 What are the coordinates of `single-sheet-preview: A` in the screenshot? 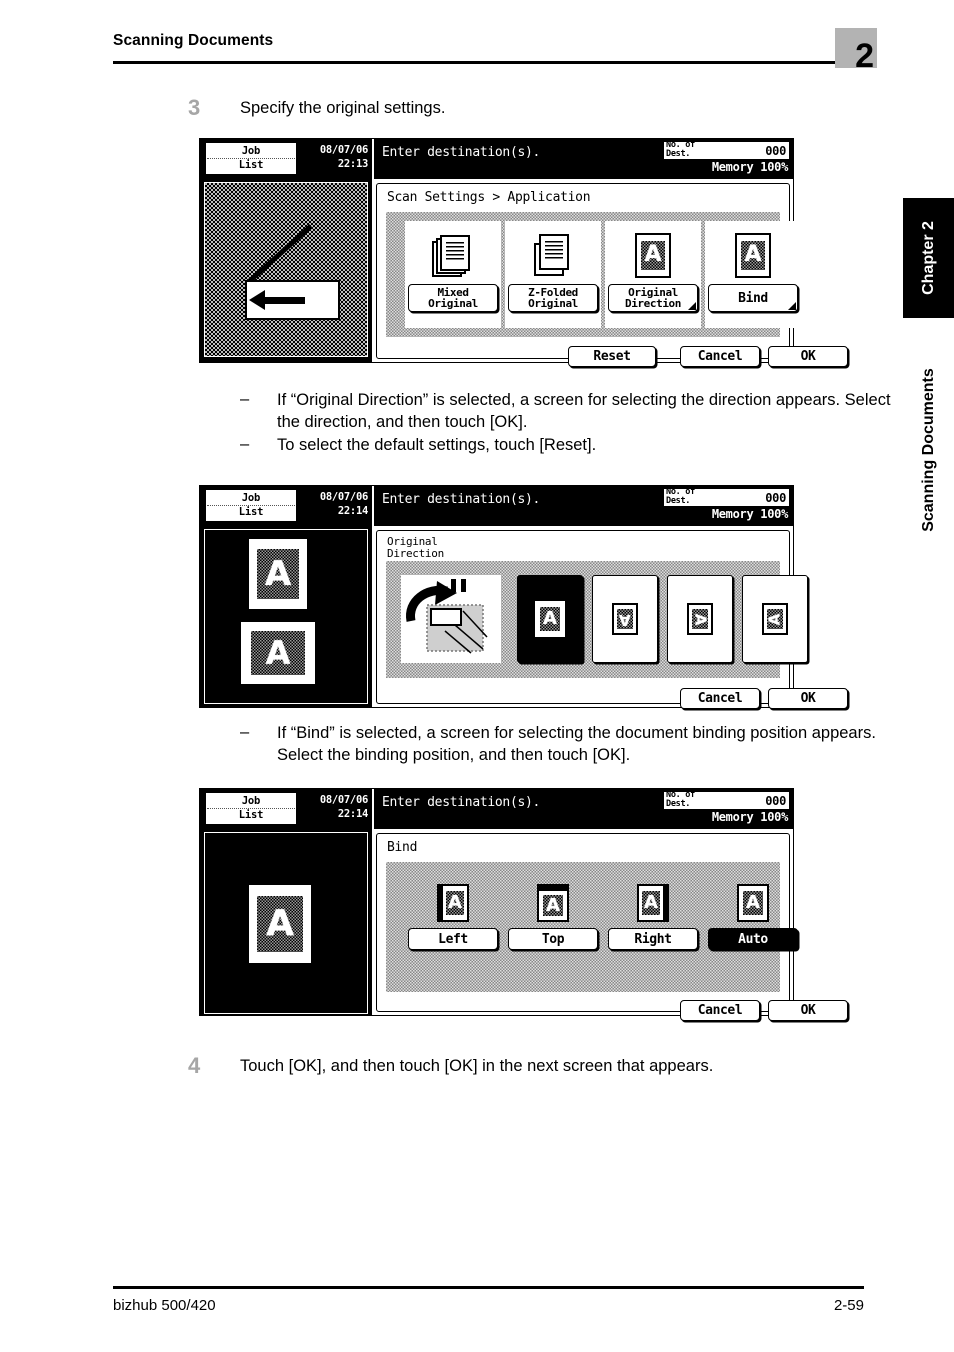 It's located at (286, 923).